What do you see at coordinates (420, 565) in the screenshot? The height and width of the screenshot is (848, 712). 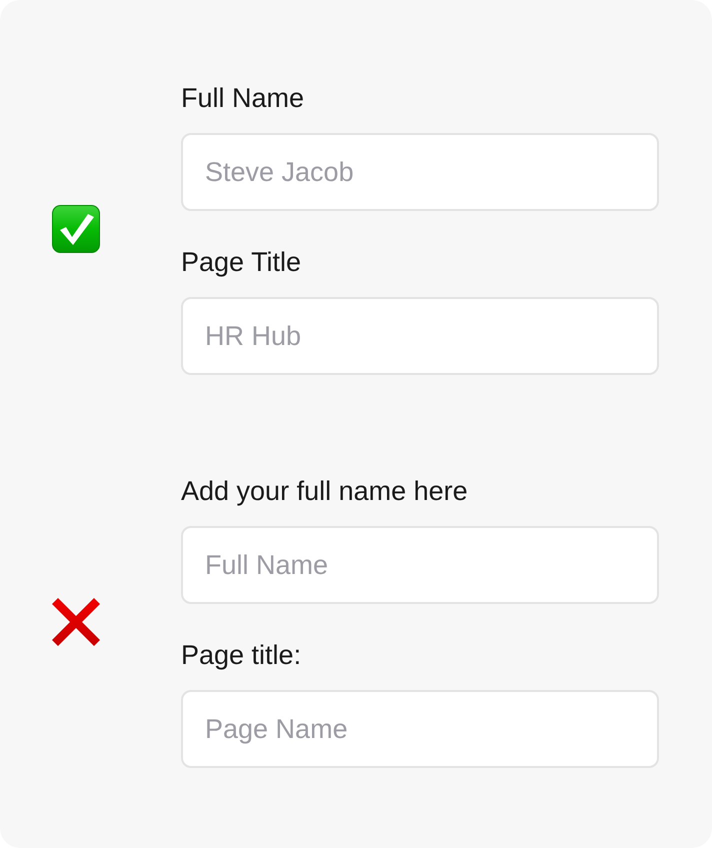 I see `input-field: Full Name` at bounding box center [420, 565].